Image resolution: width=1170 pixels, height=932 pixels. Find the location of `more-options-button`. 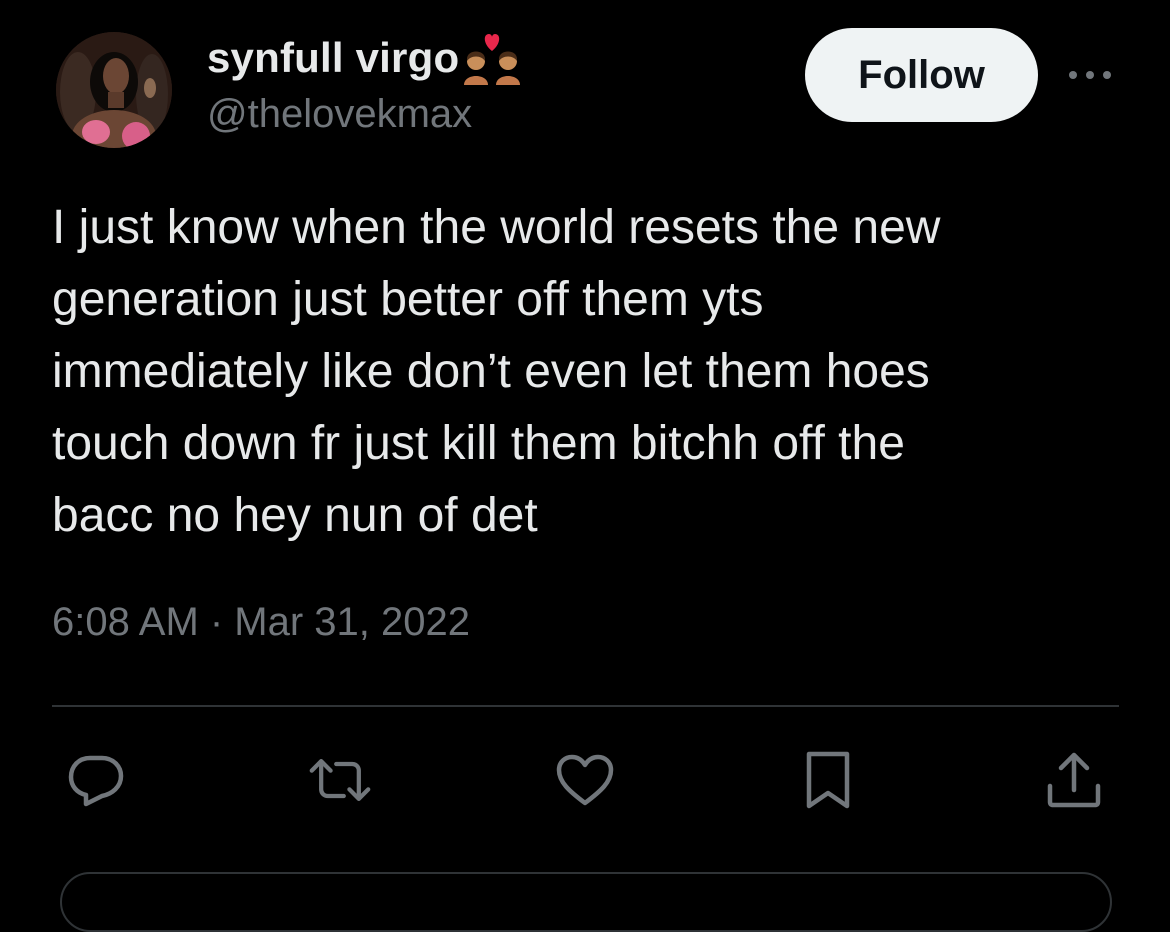

more-options-button is located at coordinates (1090, 75).